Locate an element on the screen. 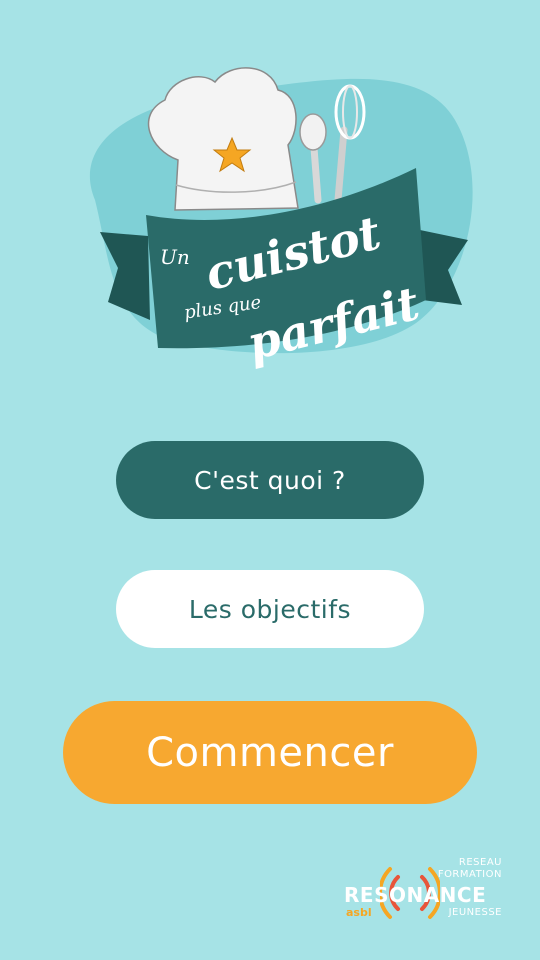 This screenshot has height=960, width=540. partner-line-jeunesse: JEUNESSE is located at coordinates (475, 912).